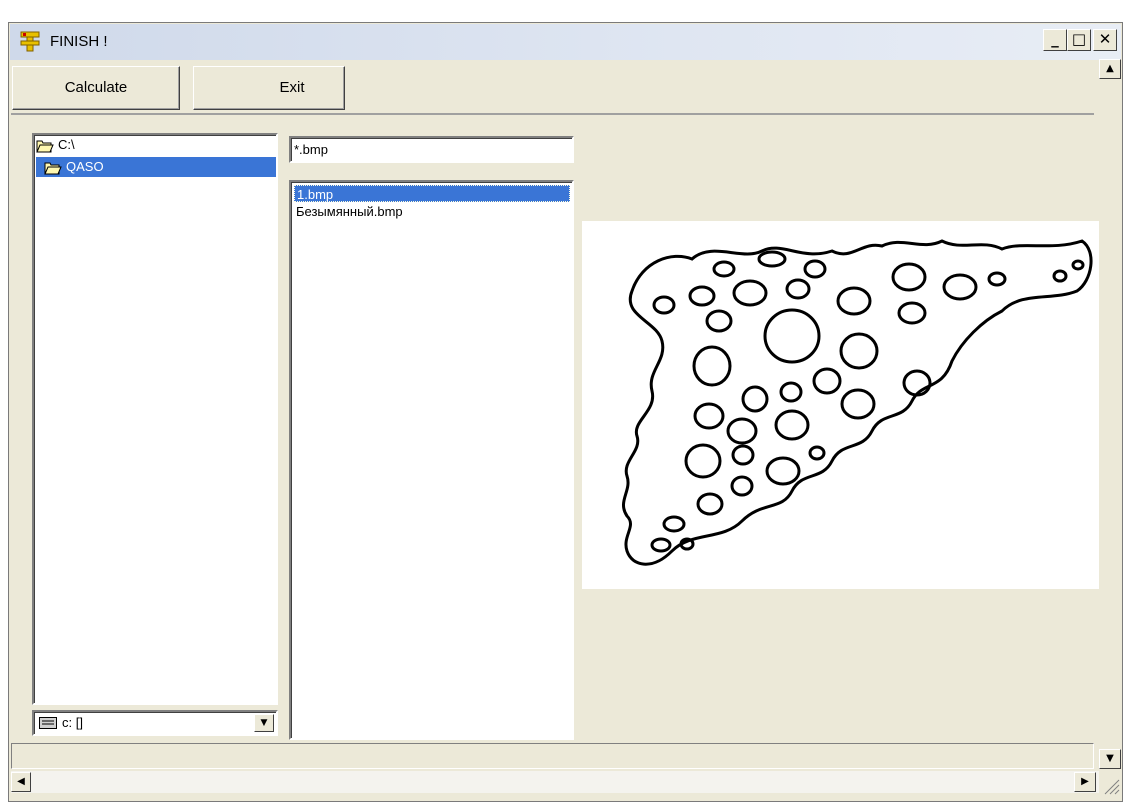 Image resolution: width=1125 pixels, height=804 pixels. Describe the element at coordinates (264, 723) in the screenshot. I see `dropdown-arrow-icon: ▼` at that location.